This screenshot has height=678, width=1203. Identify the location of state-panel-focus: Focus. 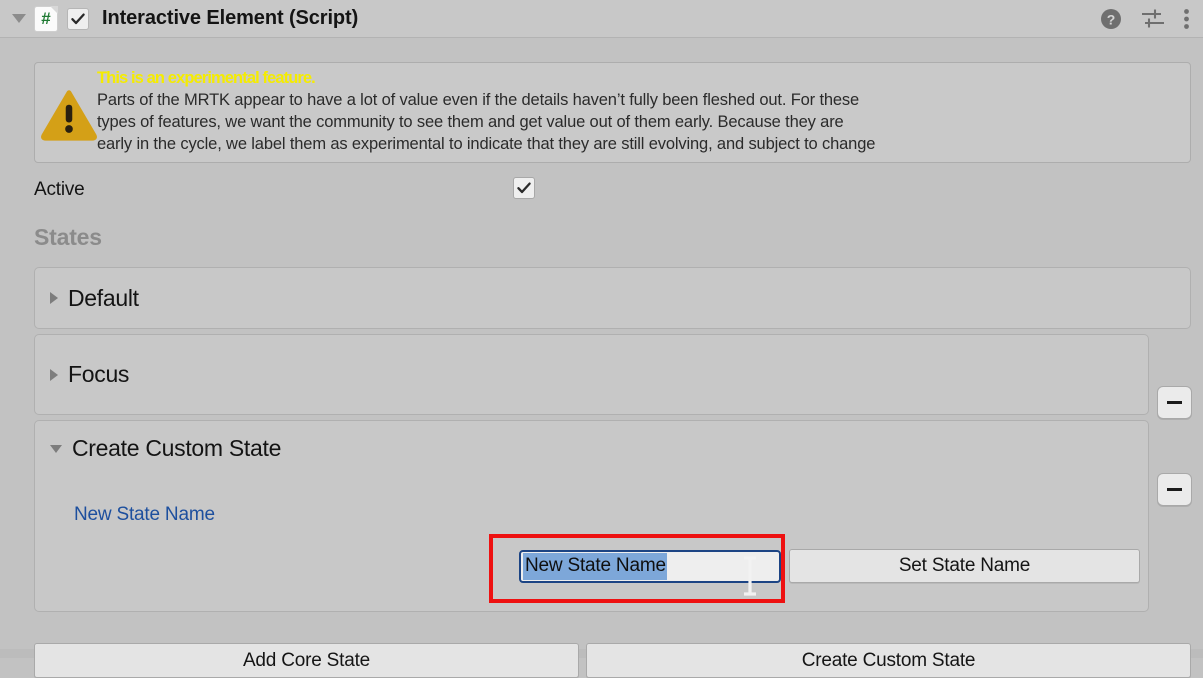
(591, 374).